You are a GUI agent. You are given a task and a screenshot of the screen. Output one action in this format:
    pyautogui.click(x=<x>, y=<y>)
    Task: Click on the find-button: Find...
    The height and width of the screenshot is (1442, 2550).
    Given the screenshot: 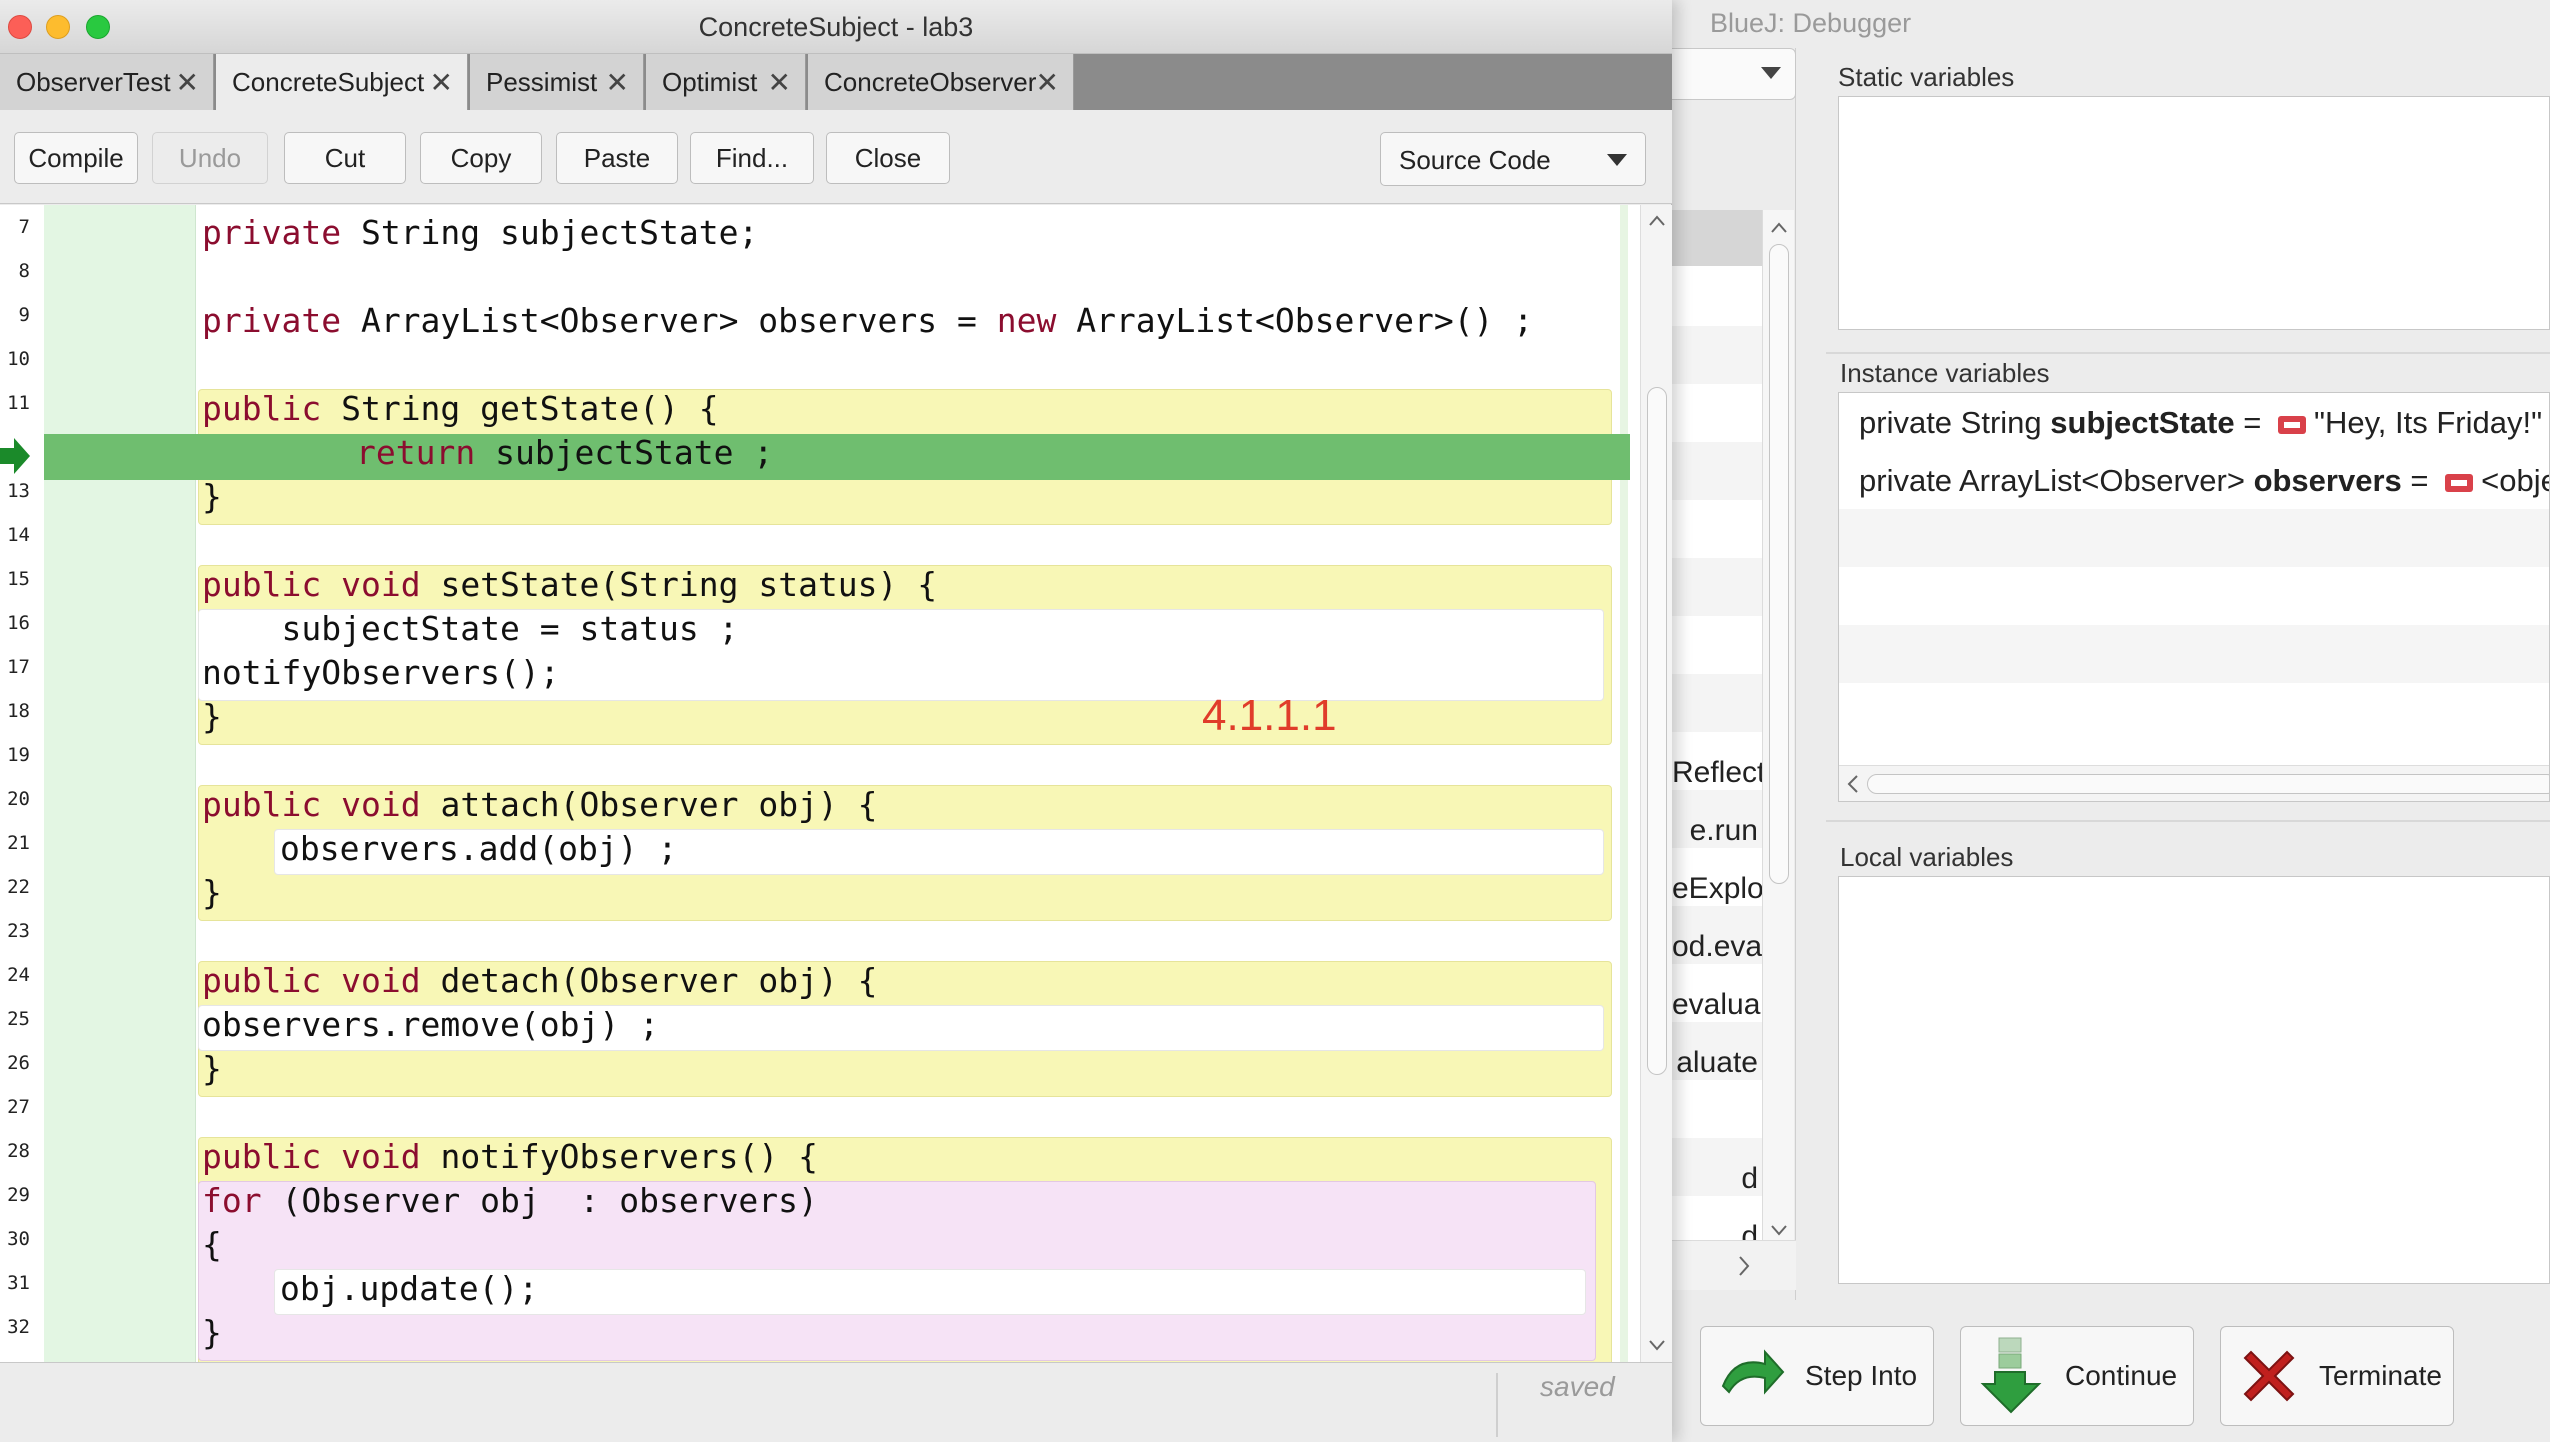 What is the action you would take?
    pyautogui.click(x=752, y=158)
    